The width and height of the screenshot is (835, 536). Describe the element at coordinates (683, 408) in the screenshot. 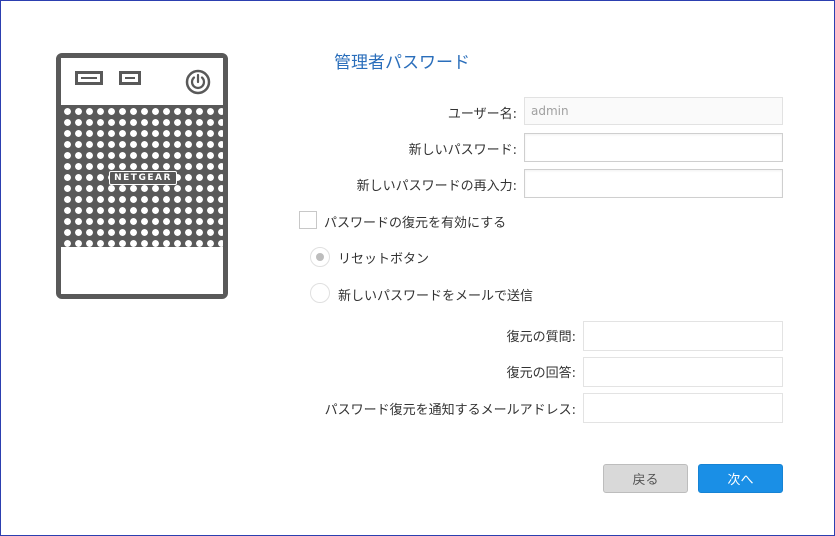

I see `recovery-email-field` at that location.